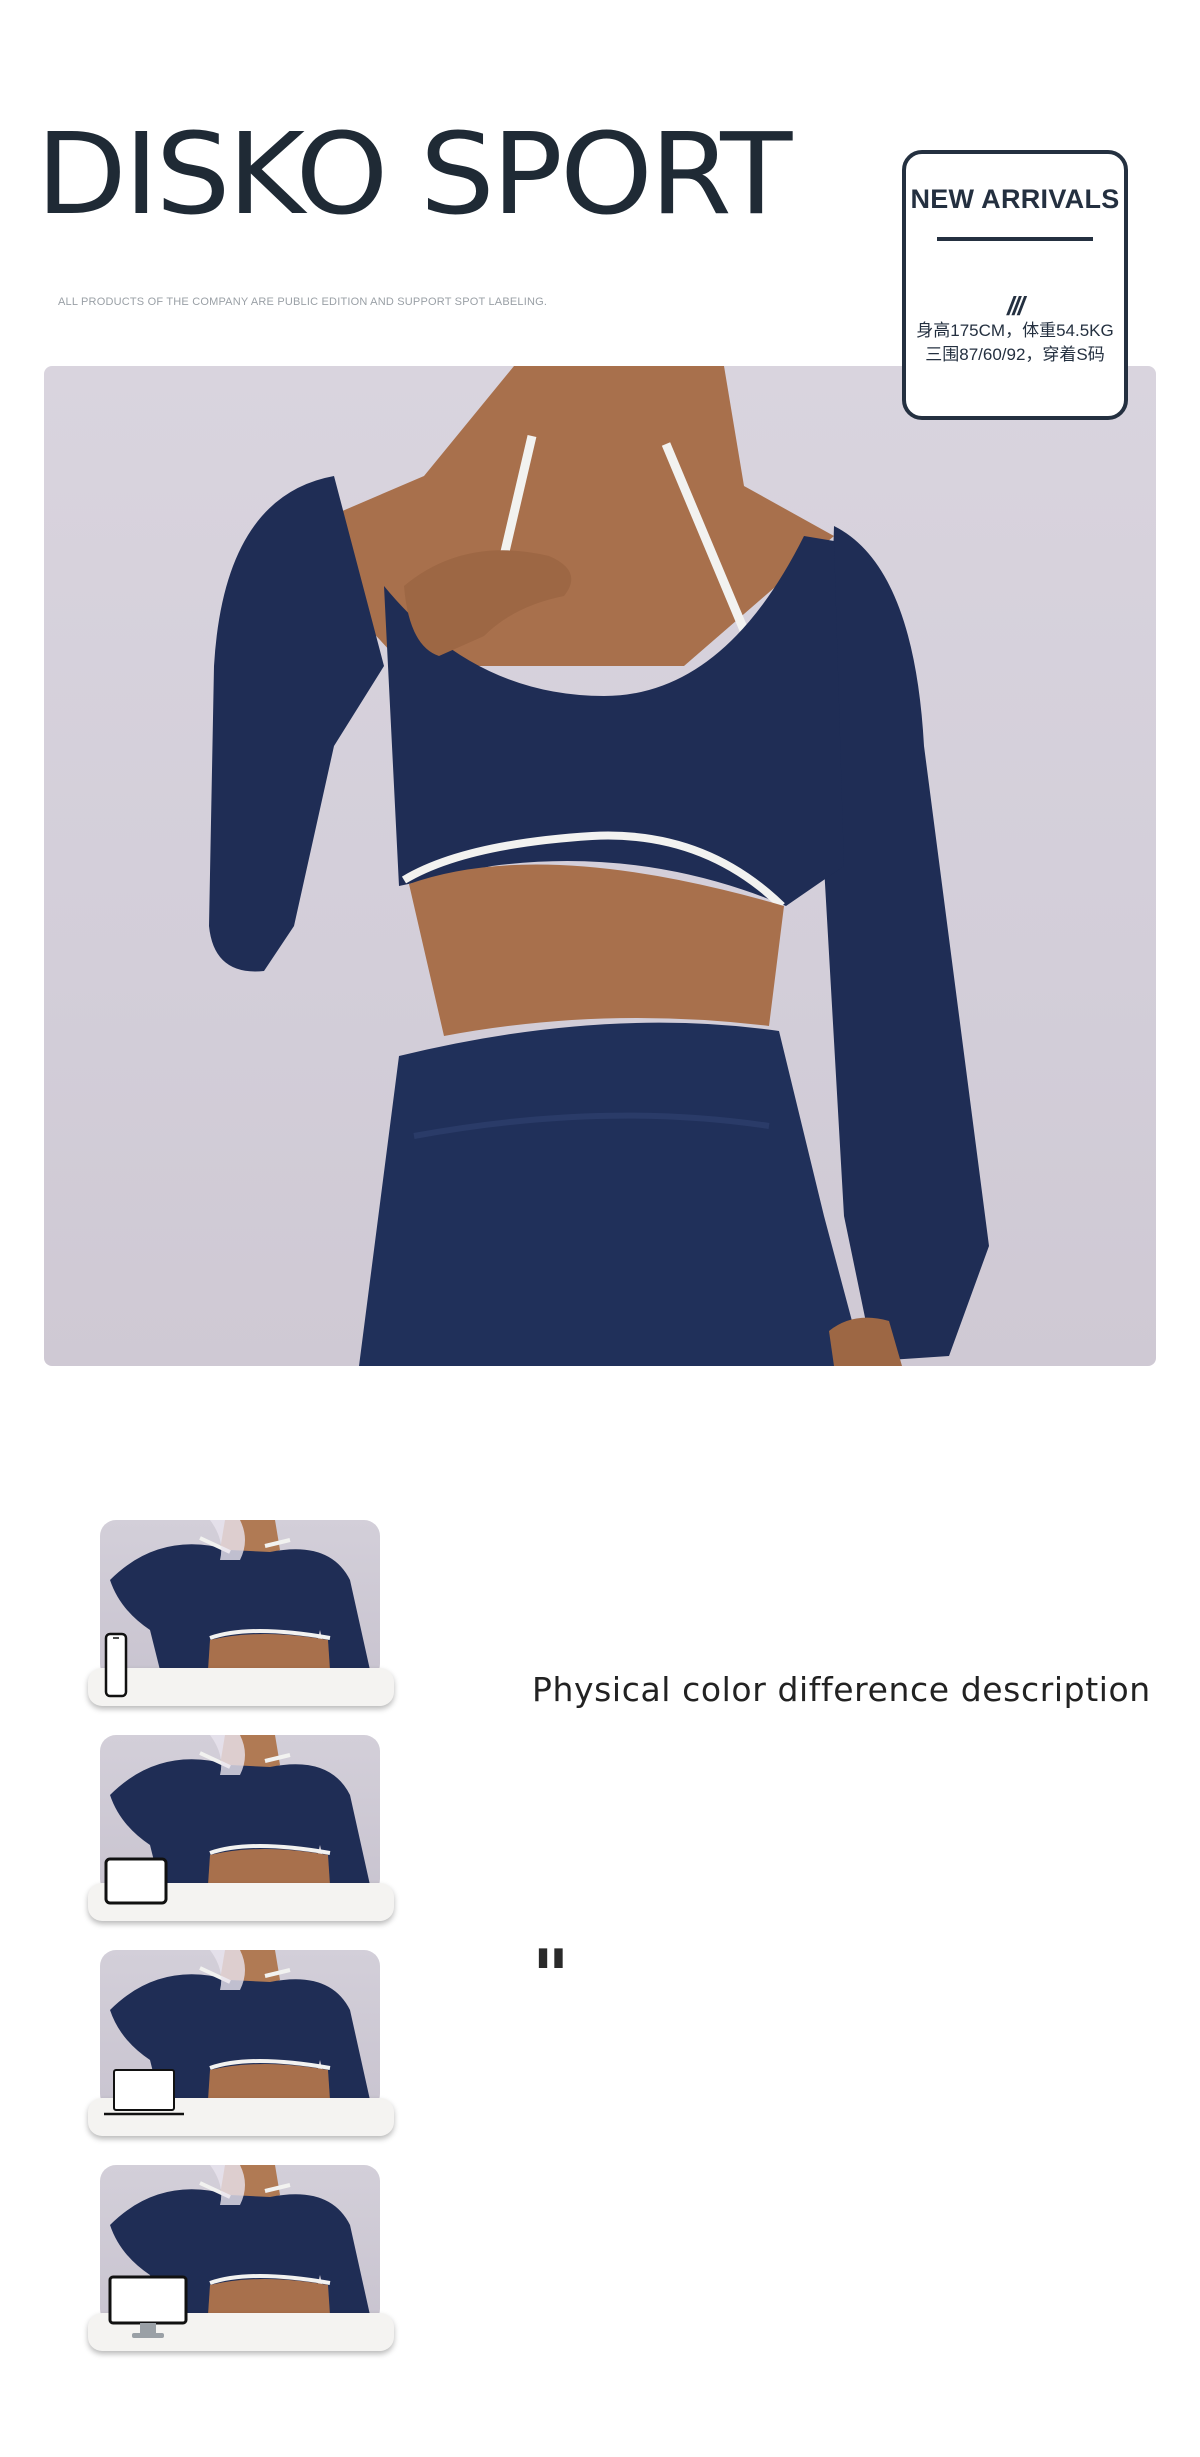  What do you see at coordinates (1015, 199) in the screenshot?
I see `badge-title: NEW ARRIVALS` at bounding box center [1015, 199].